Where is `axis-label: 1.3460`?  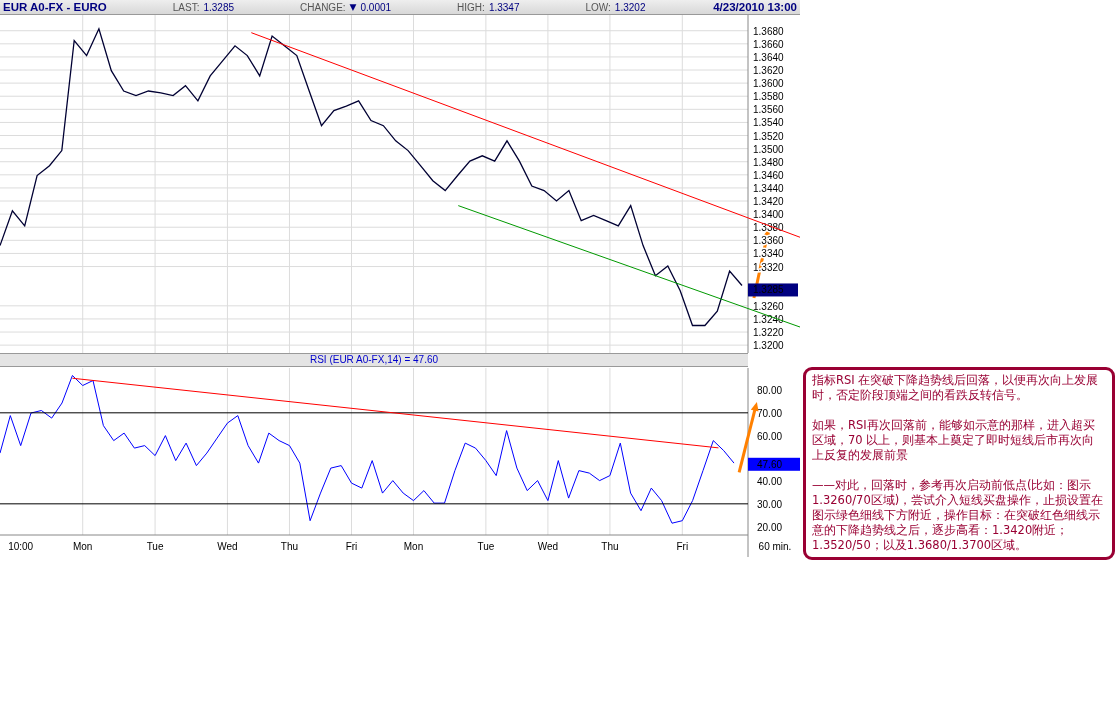 axis-label: 1.3460 is located at coordinates (768, 175).